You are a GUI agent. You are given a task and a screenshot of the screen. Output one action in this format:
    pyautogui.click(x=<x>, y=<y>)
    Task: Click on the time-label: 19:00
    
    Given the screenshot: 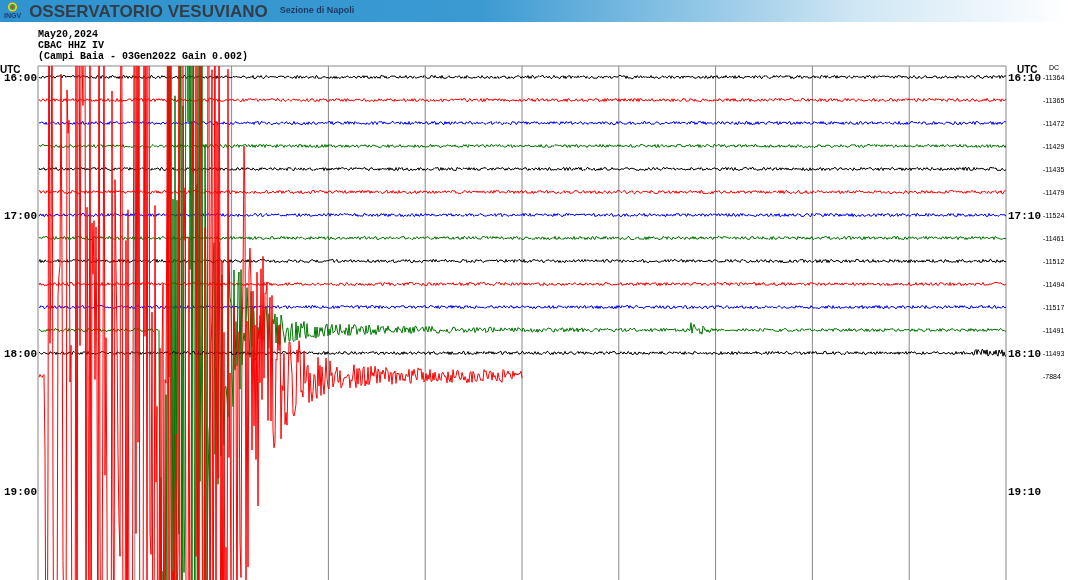 What is the action you would take?
    pyautogui.click(x=20, y=492)
    